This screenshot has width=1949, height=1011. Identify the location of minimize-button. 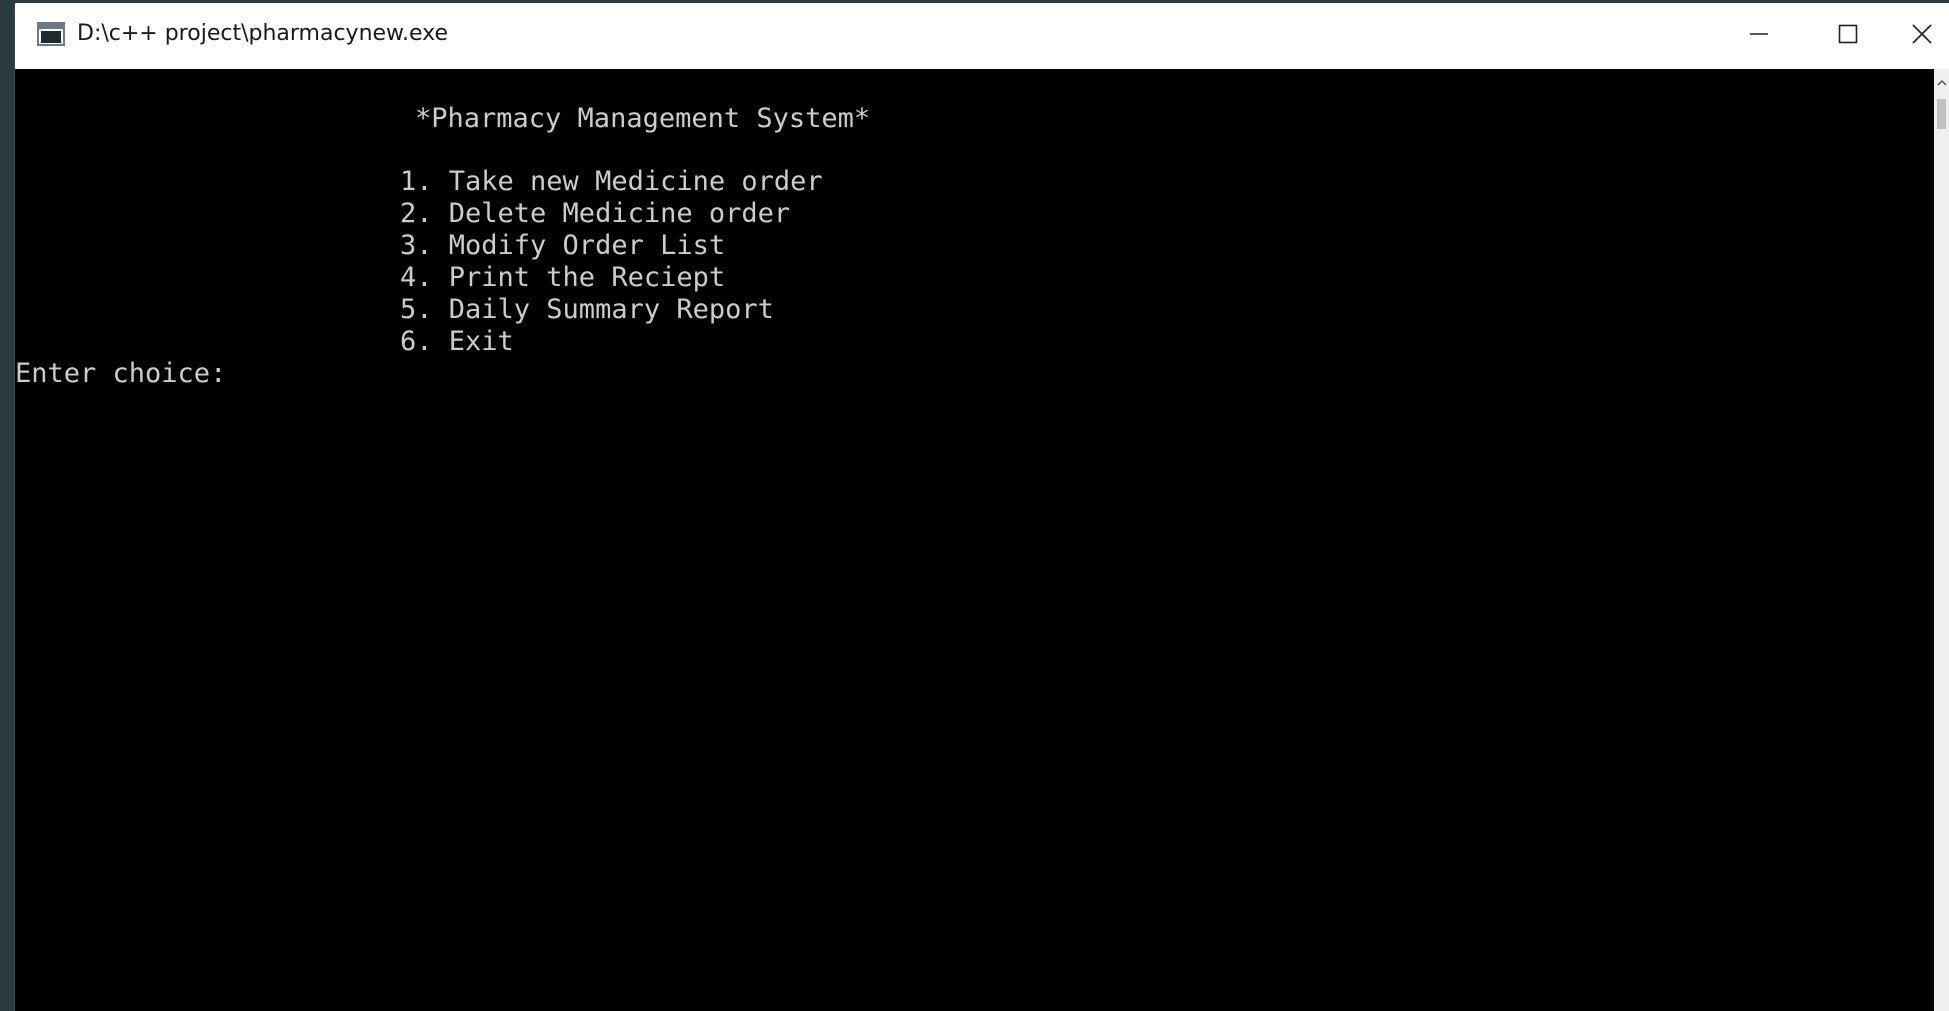
(1759, 36).